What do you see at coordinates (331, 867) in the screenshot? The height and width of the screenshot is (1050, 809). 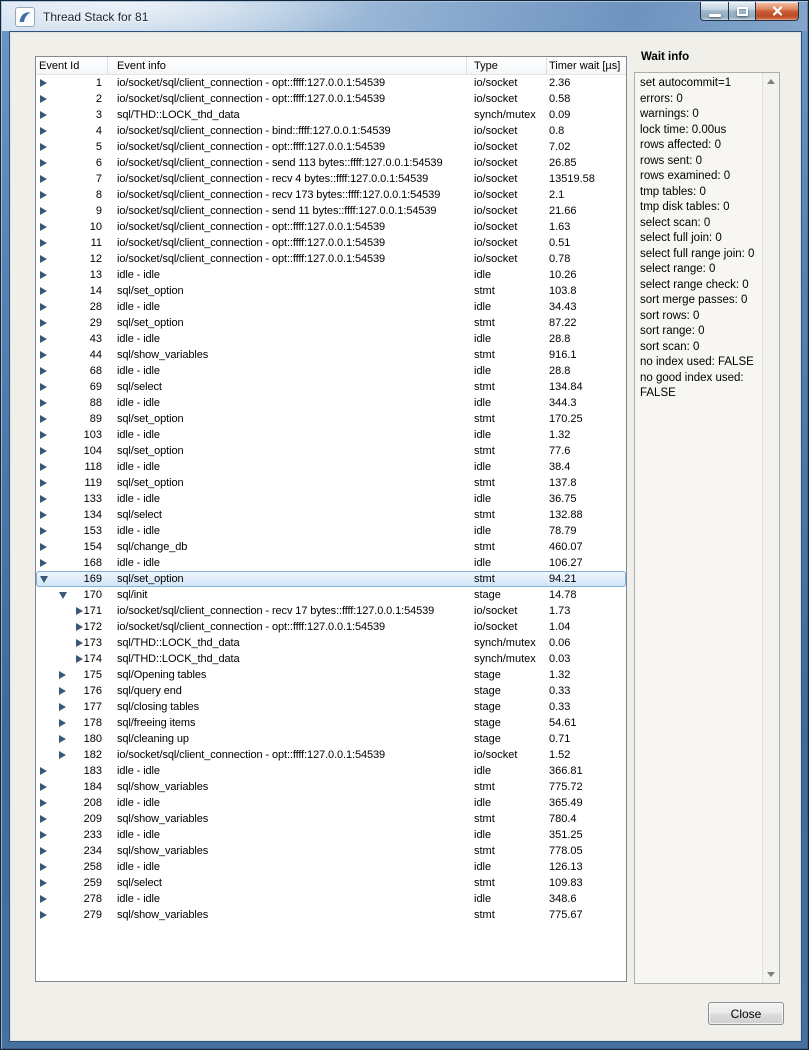 I see `table-row: 258 idle - idle idle 126.13` at bounding box center [331, 867].